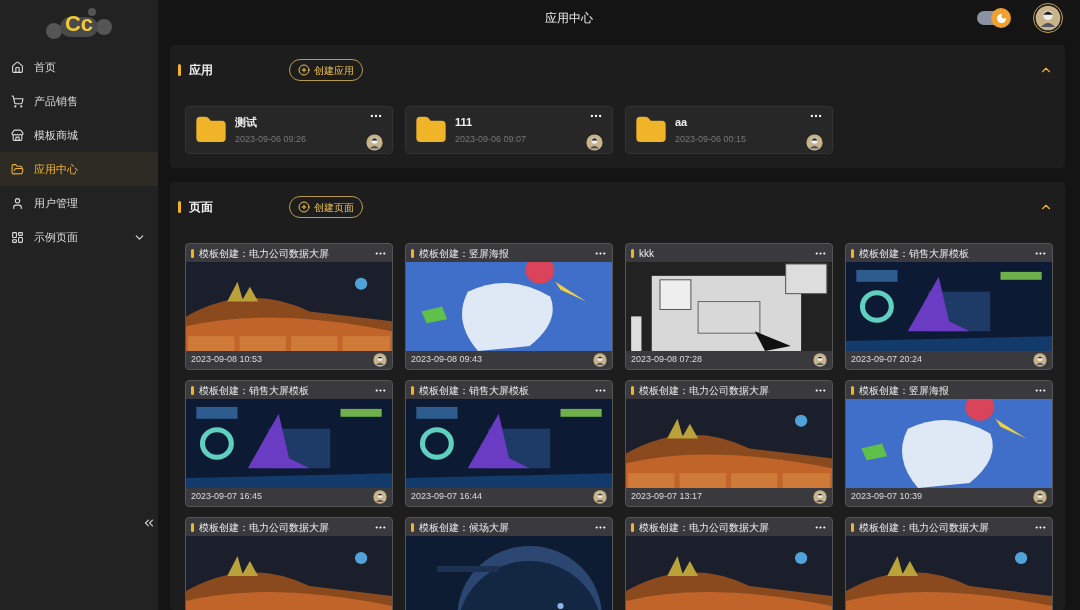  Describe the element at coordinates (729, 443) in the screenshot. I see `page-card: 模板创建：电力公司数据大屏 2023-09-07 13:17` at that location.